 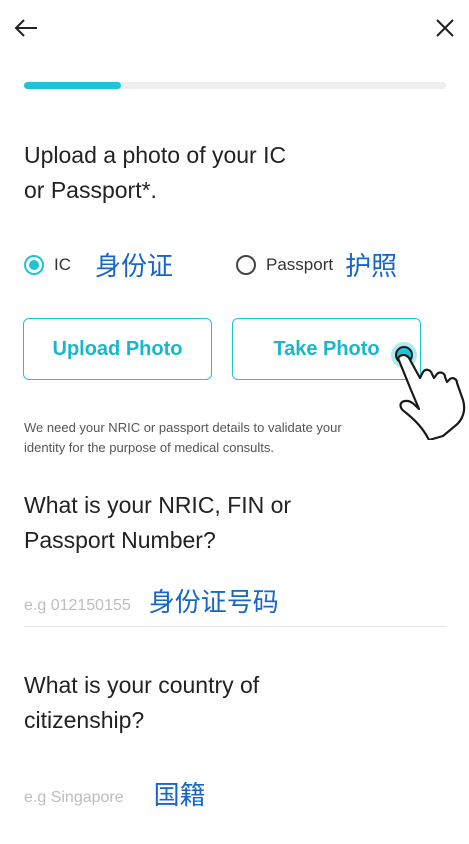 What do you see at coordinates (235, 626) in the screenshot?
I see `nric-input-underline` at bounding box center [235, 626].